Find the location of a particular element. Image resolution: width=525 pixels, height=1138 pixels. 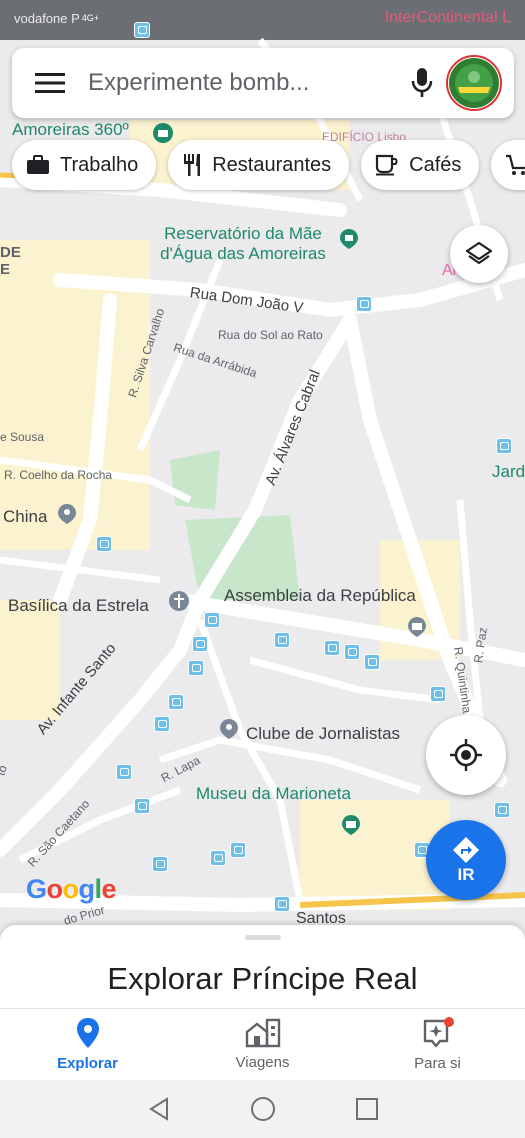

map-label-de-e: DE E is located at coordinates (10, 261).